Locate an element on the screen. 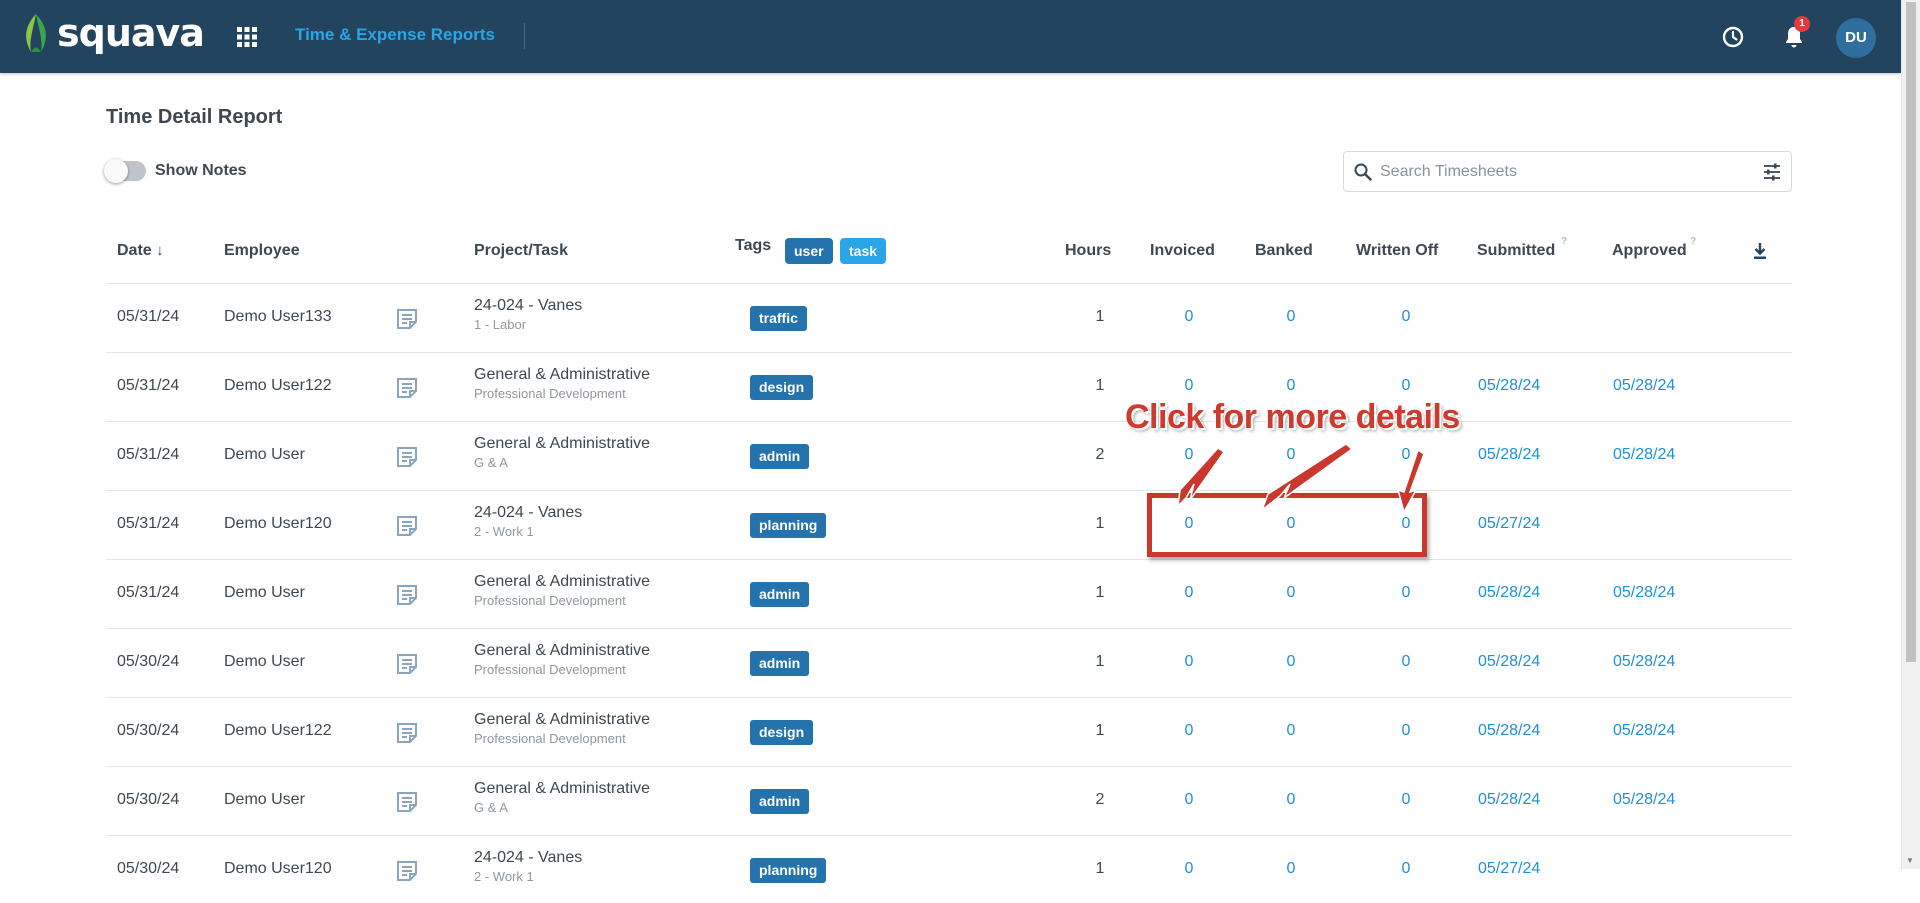  squava-logo: squava is located at coordinates (113, 33).